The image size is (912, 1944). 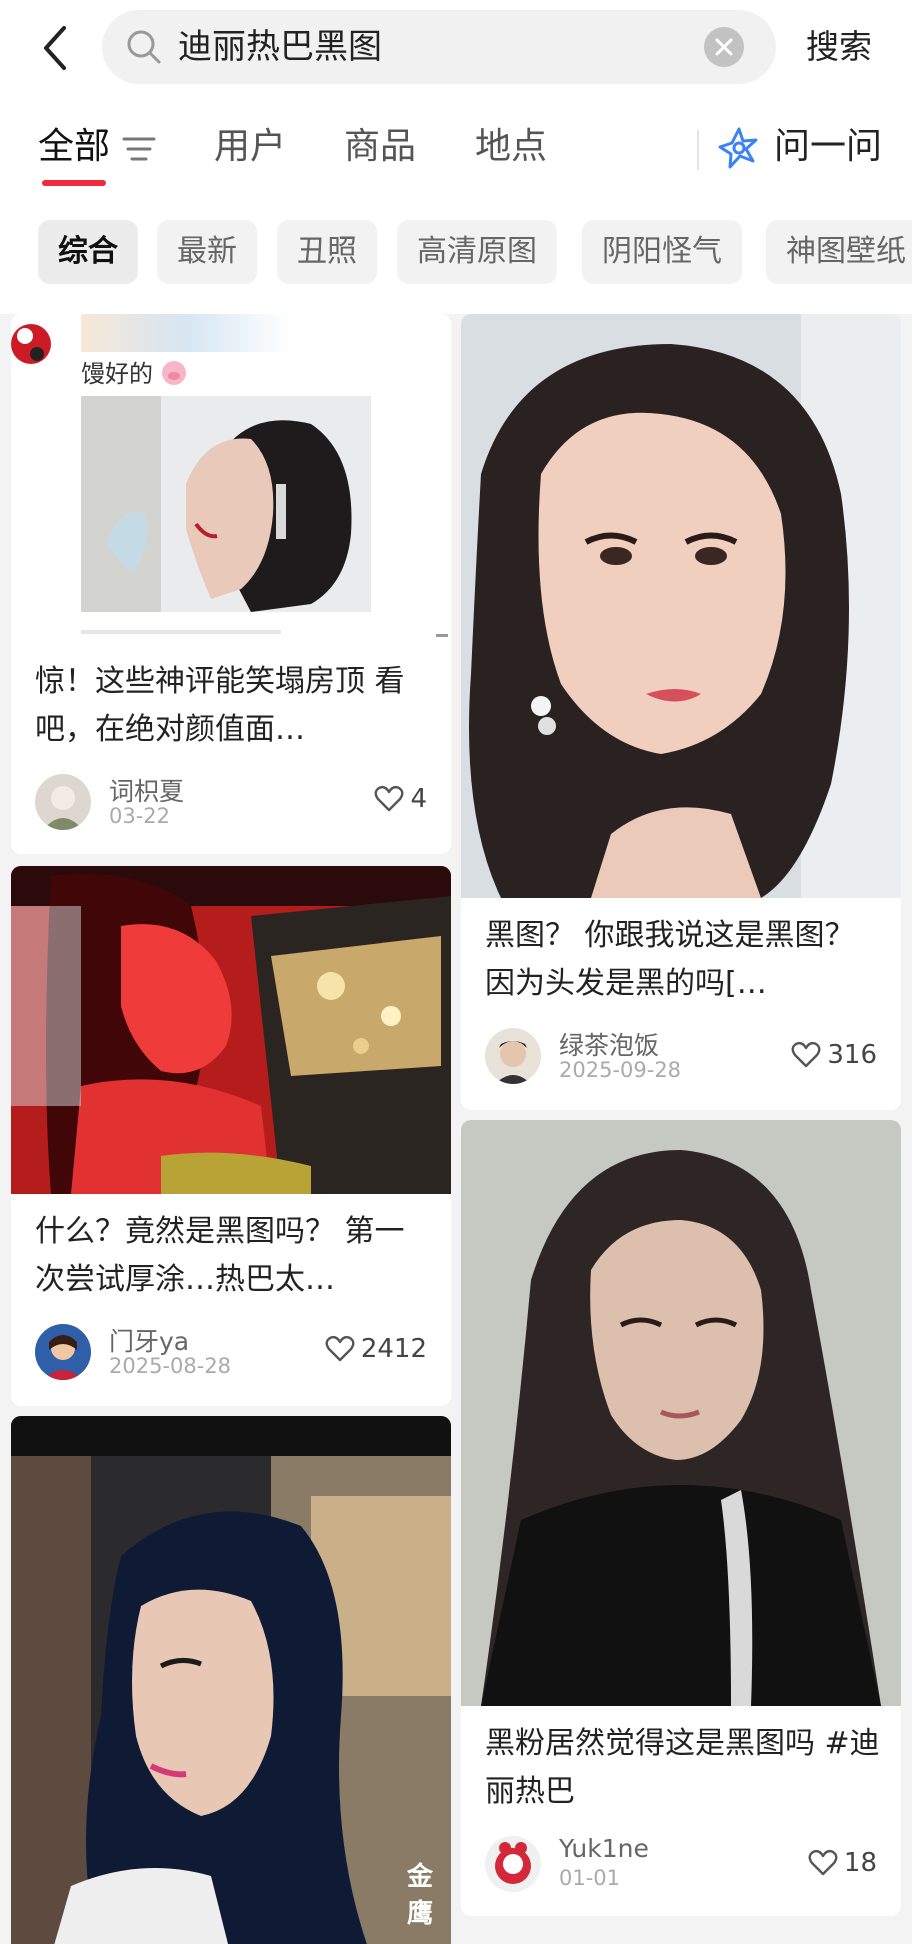 What do you see at coordinates (739, 149) in the screenshot?
I see `ask-icon` at bounding box center [739, 149].